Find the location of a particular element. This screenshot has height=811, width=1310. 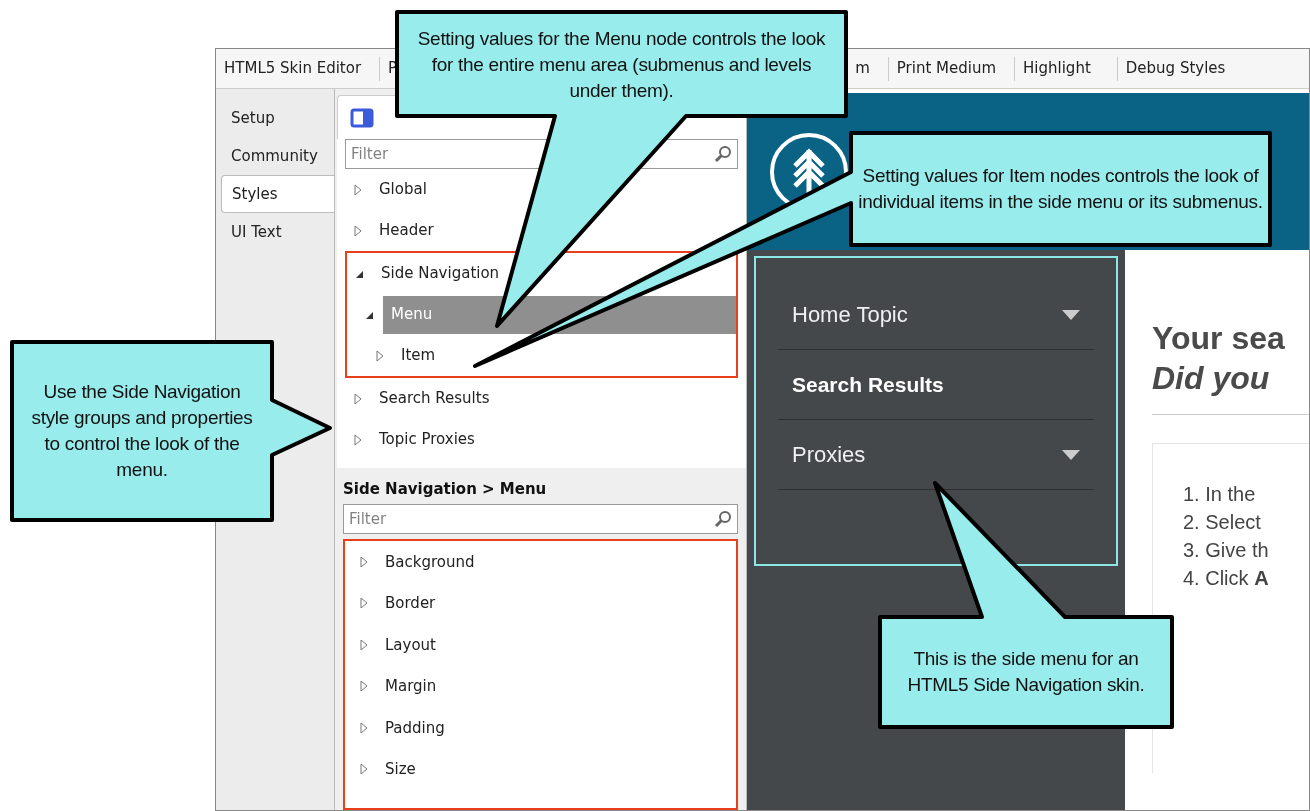

callout-tooltip-text: Setting values for Item nodes controls the look of individual items in the side menu or its submenus. is located at coordinates (1060, 189).